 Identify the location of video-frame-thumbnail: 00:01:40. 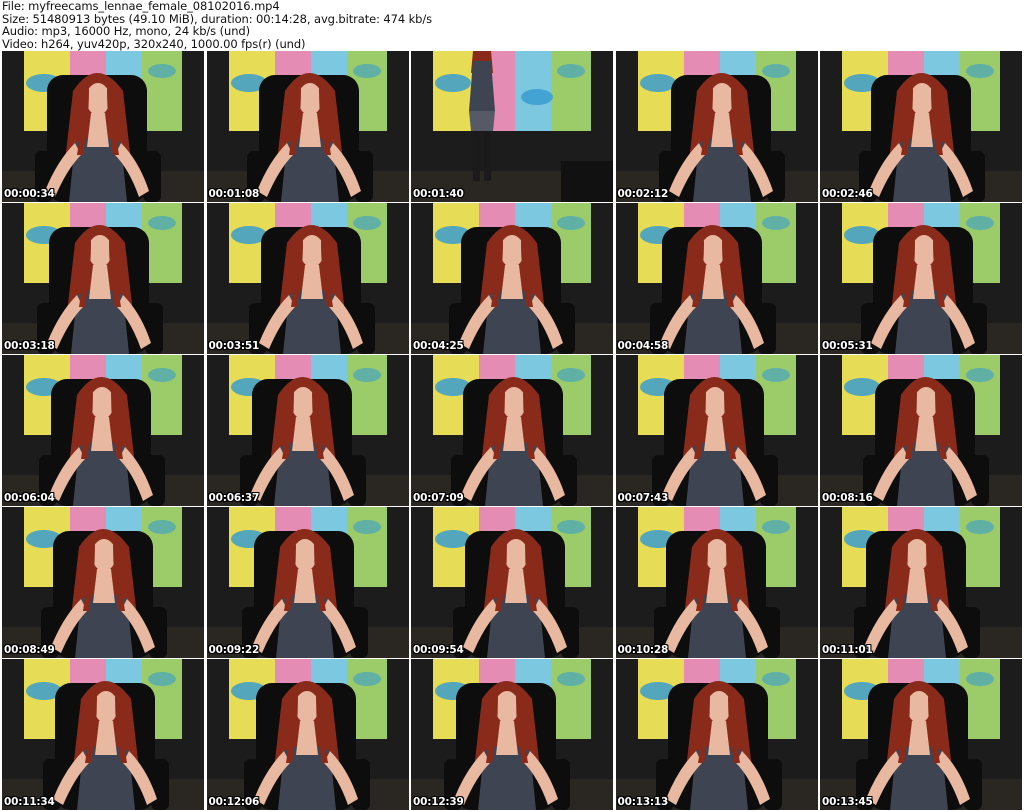
(512, 126).